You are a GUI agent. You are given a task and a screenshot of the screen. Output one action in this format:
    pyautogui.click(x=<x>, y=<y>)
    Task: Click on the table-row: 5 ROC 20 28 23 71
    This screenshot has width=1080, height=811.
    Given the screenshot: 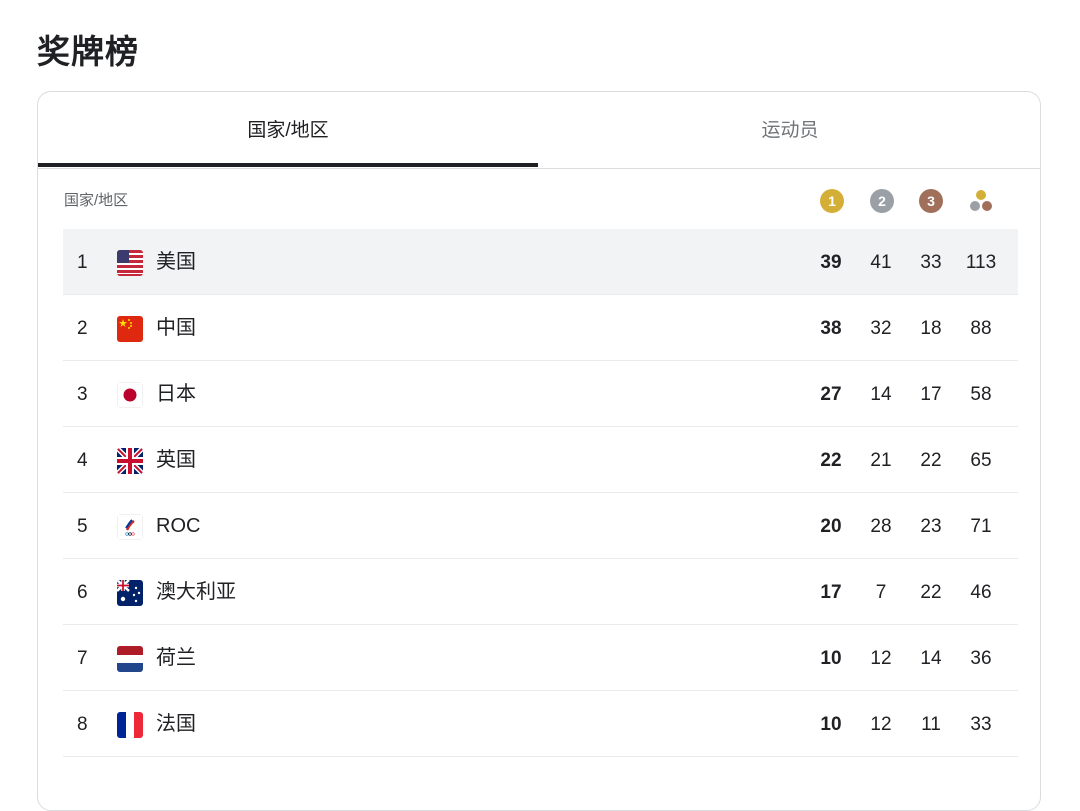 What is the action you would take?
    pyautogui.click(x=540, y=526)
    